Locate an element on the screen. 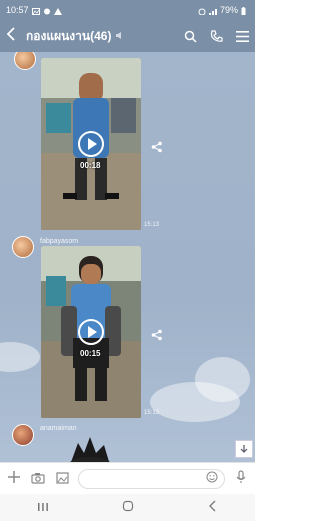  status-time: 10:57 is located at coordinates (17, 10).